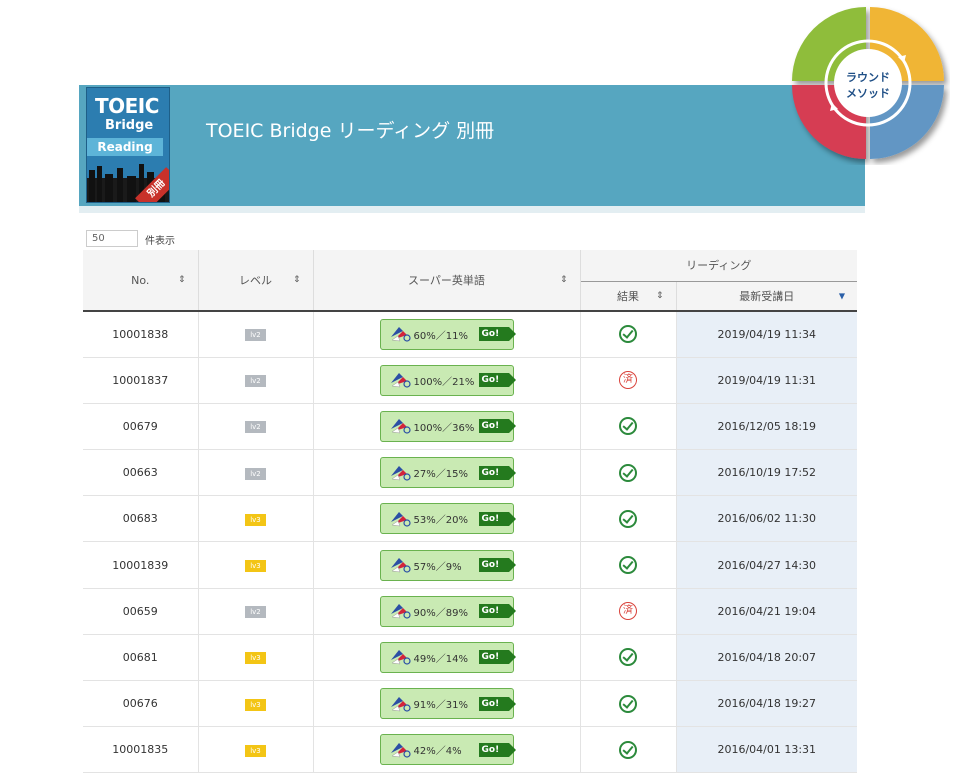 Image resolution: width=960 pixels, height=773 pixels. I want to click on super-words-go-button: 100%／21% Go!, so click(447, 380).